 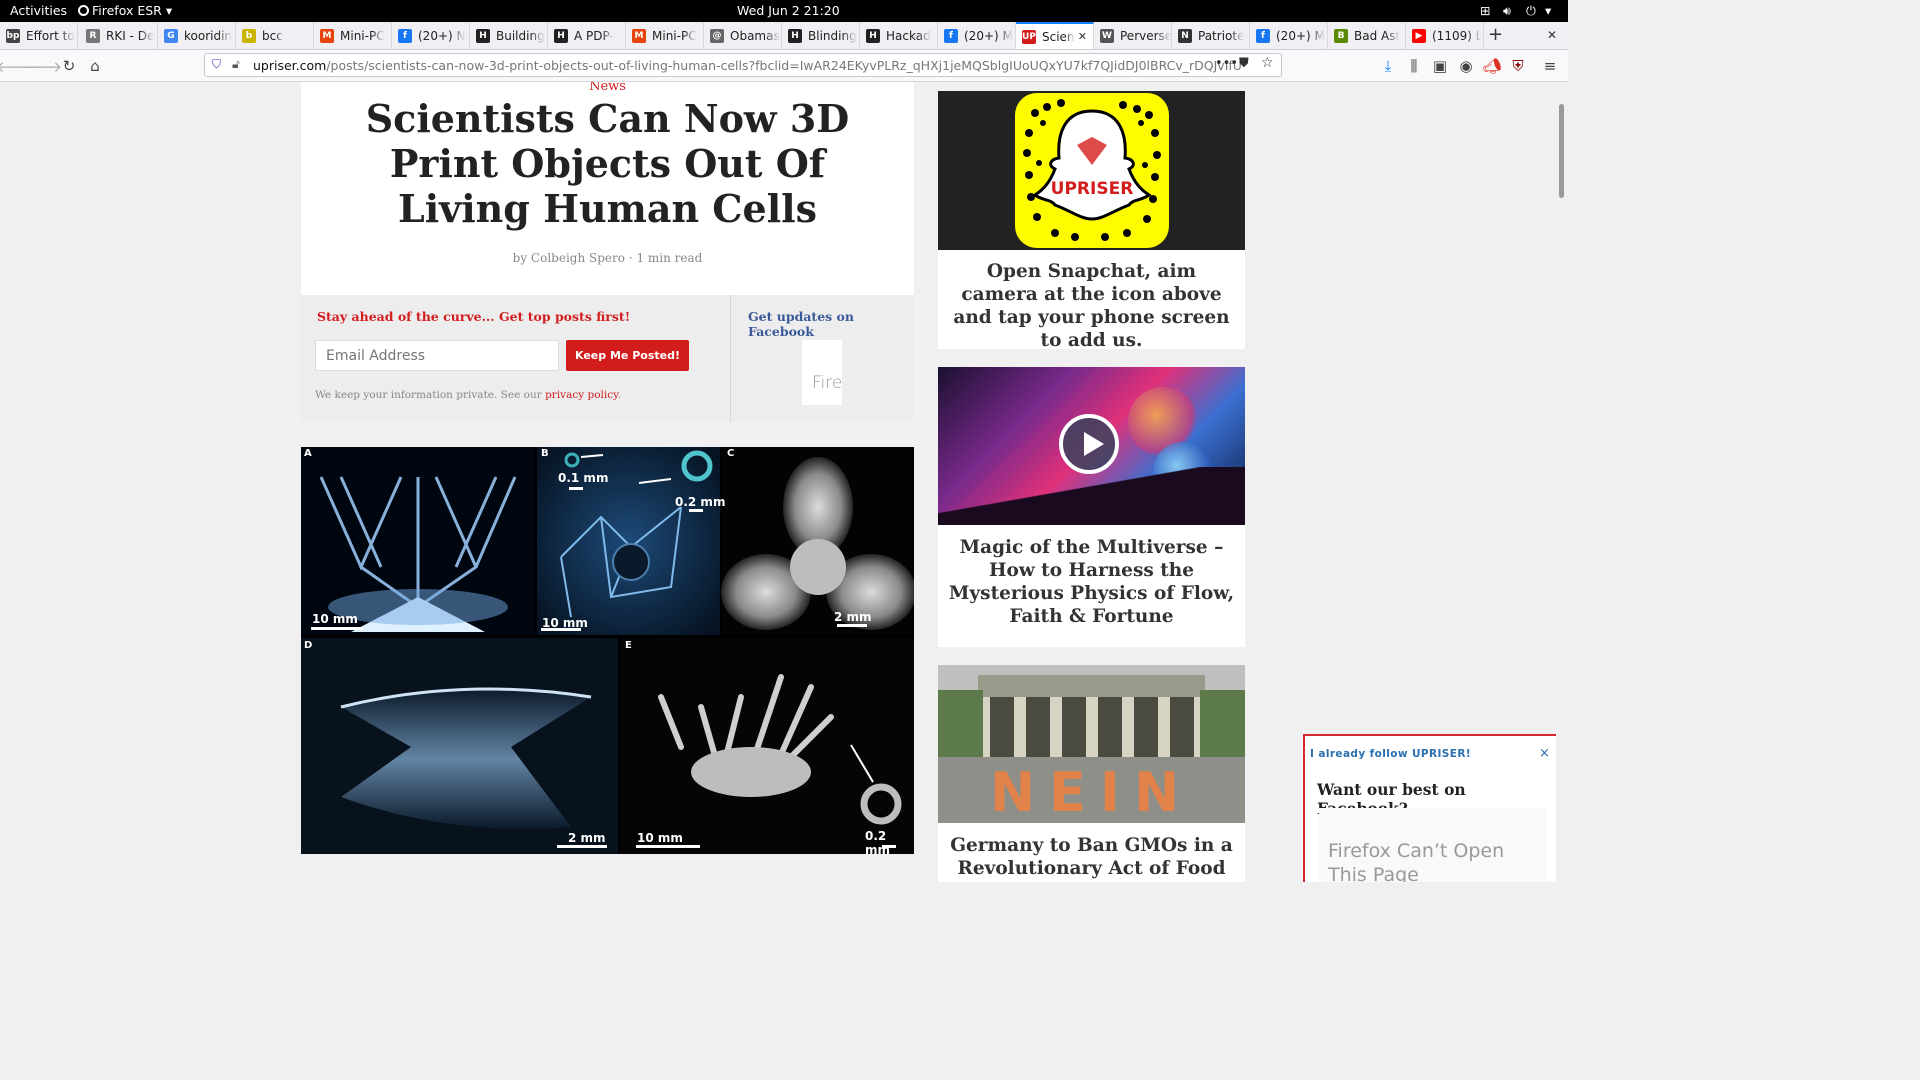 What do you see at coordinates (249, 35) in the screenshot?
I see `tab-favicon-icon: b` at bounding box center [249, 35].